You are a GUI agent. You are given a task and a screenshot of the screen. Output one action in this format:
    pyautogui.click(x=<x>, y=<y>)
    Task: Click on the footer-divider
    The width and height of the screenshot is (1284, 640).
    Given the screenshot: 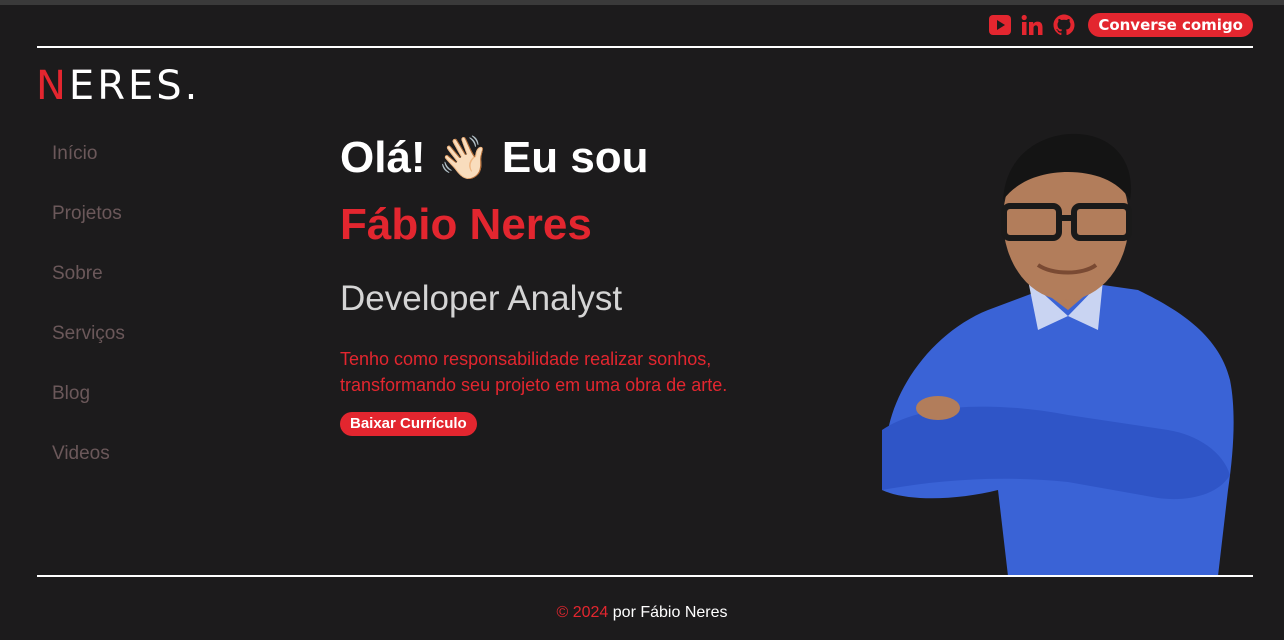 What is the action you would take?
    pyautogui.click(x=645, y=576)
    